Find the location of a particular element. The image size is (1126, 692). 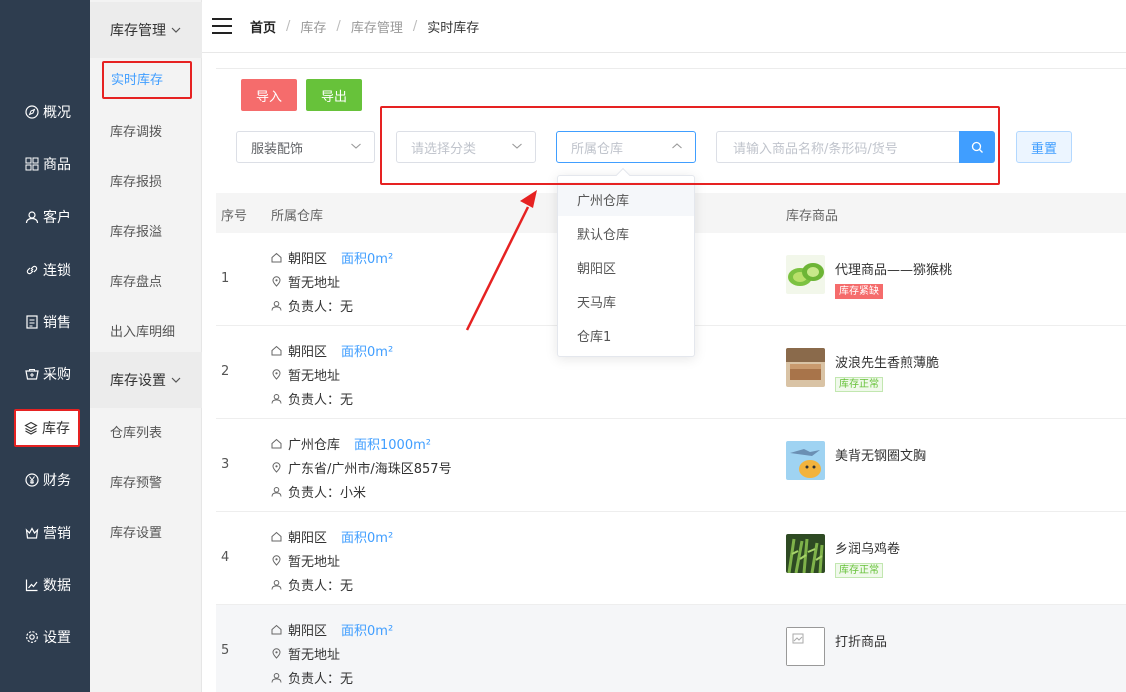

submenu-item-stock-loss: 库存报损 is located at coordinates (136, 180).